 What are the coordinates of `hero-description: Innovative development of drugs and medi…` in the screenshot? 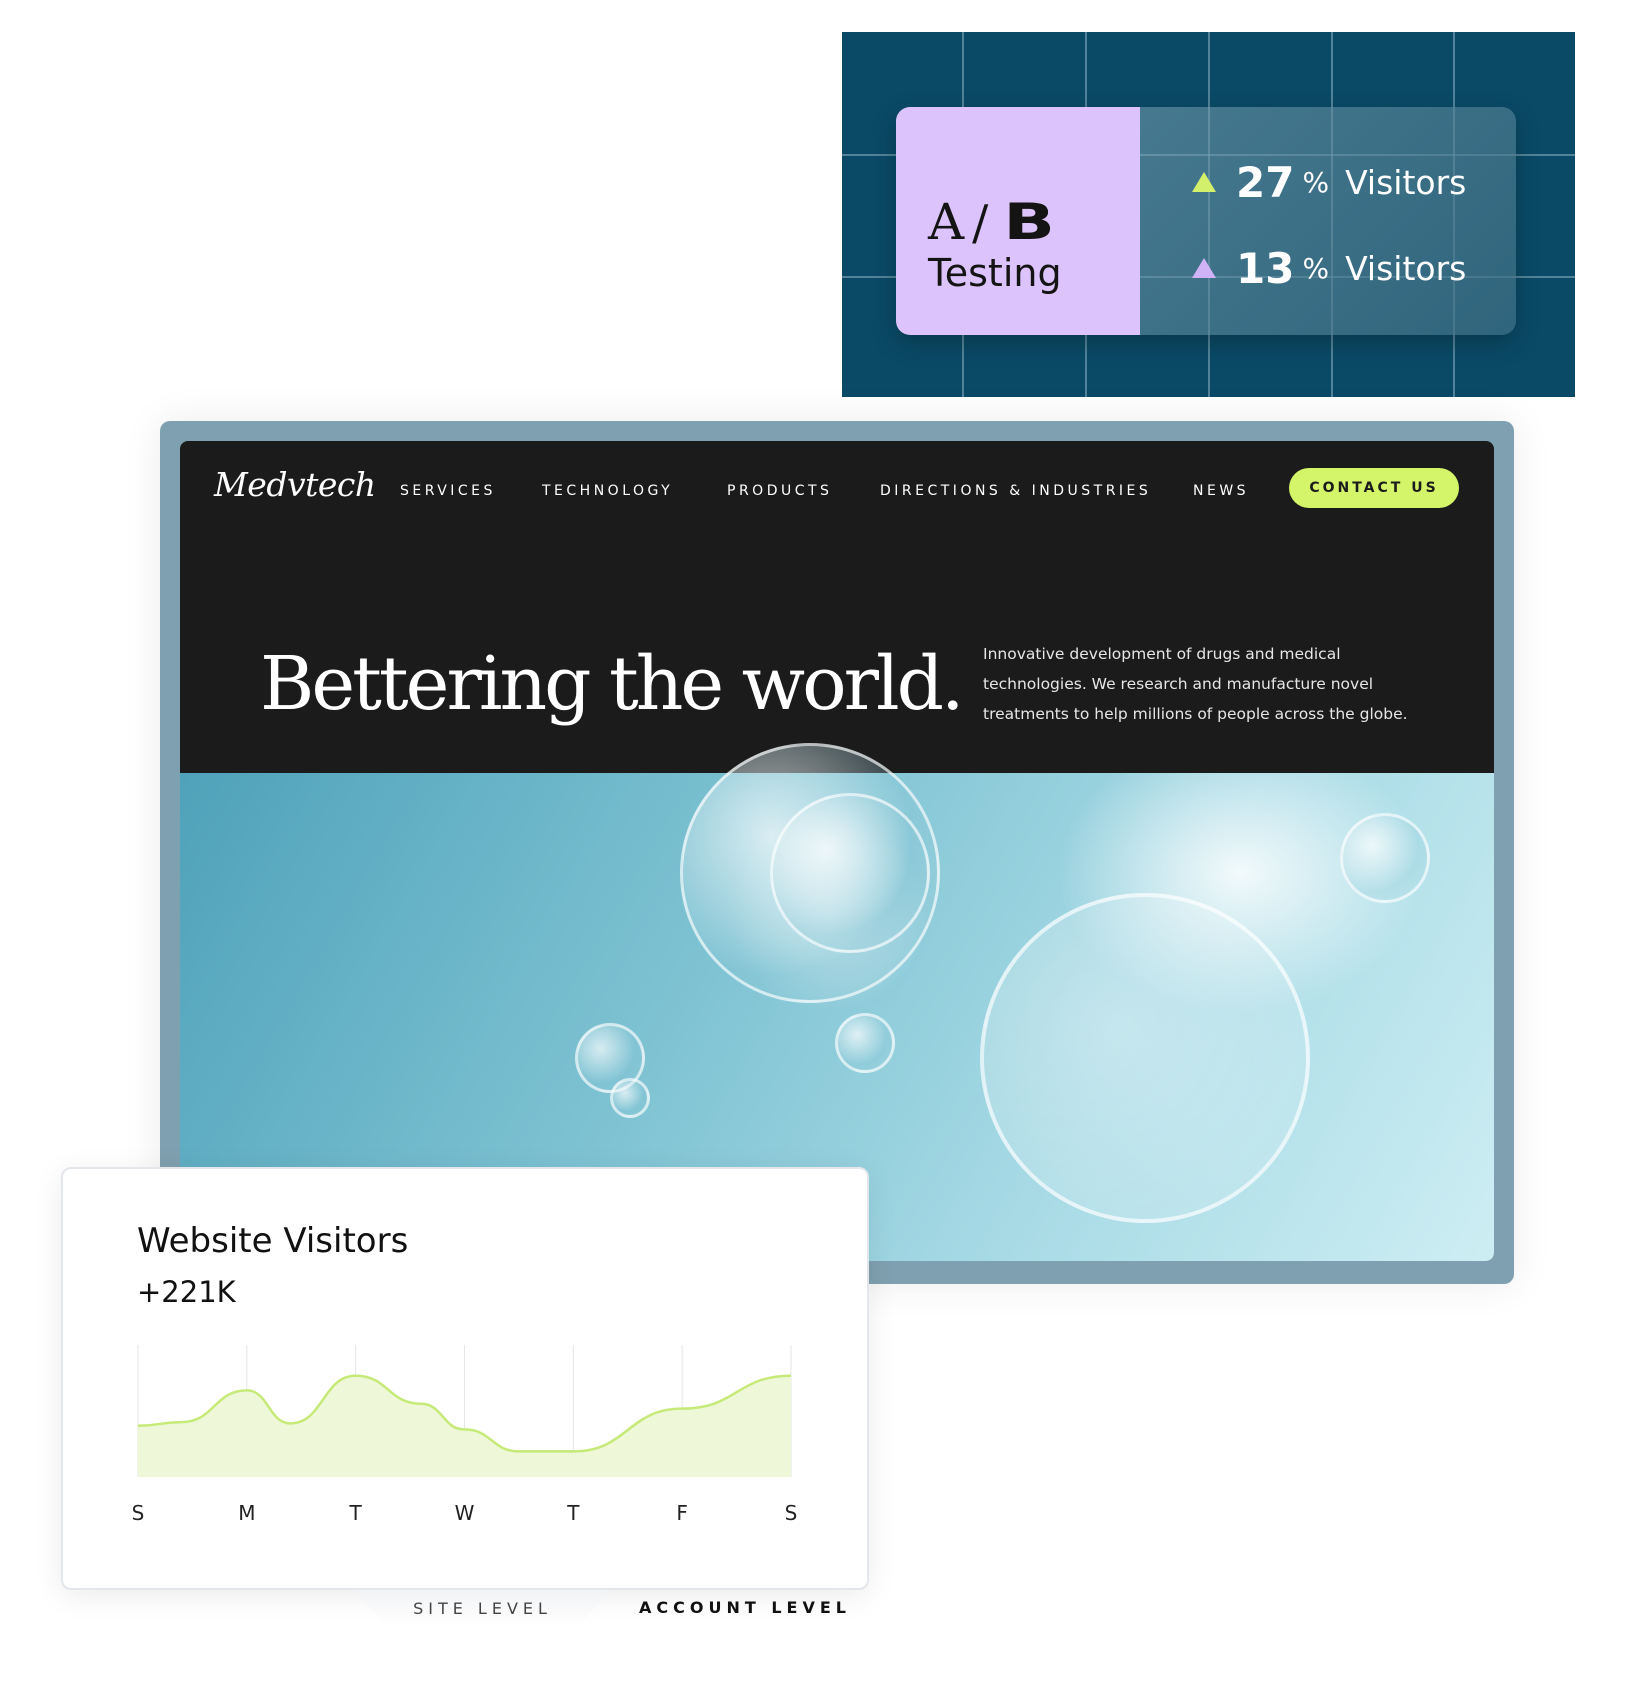 It's located at (1195, 684).